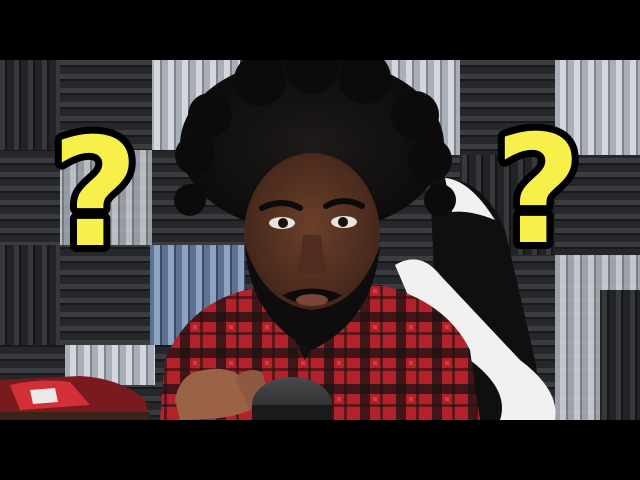 The height and width of the screenshot is (480, 640). I want to click on question-mark-left-glyph: ?, so click(94, 194).